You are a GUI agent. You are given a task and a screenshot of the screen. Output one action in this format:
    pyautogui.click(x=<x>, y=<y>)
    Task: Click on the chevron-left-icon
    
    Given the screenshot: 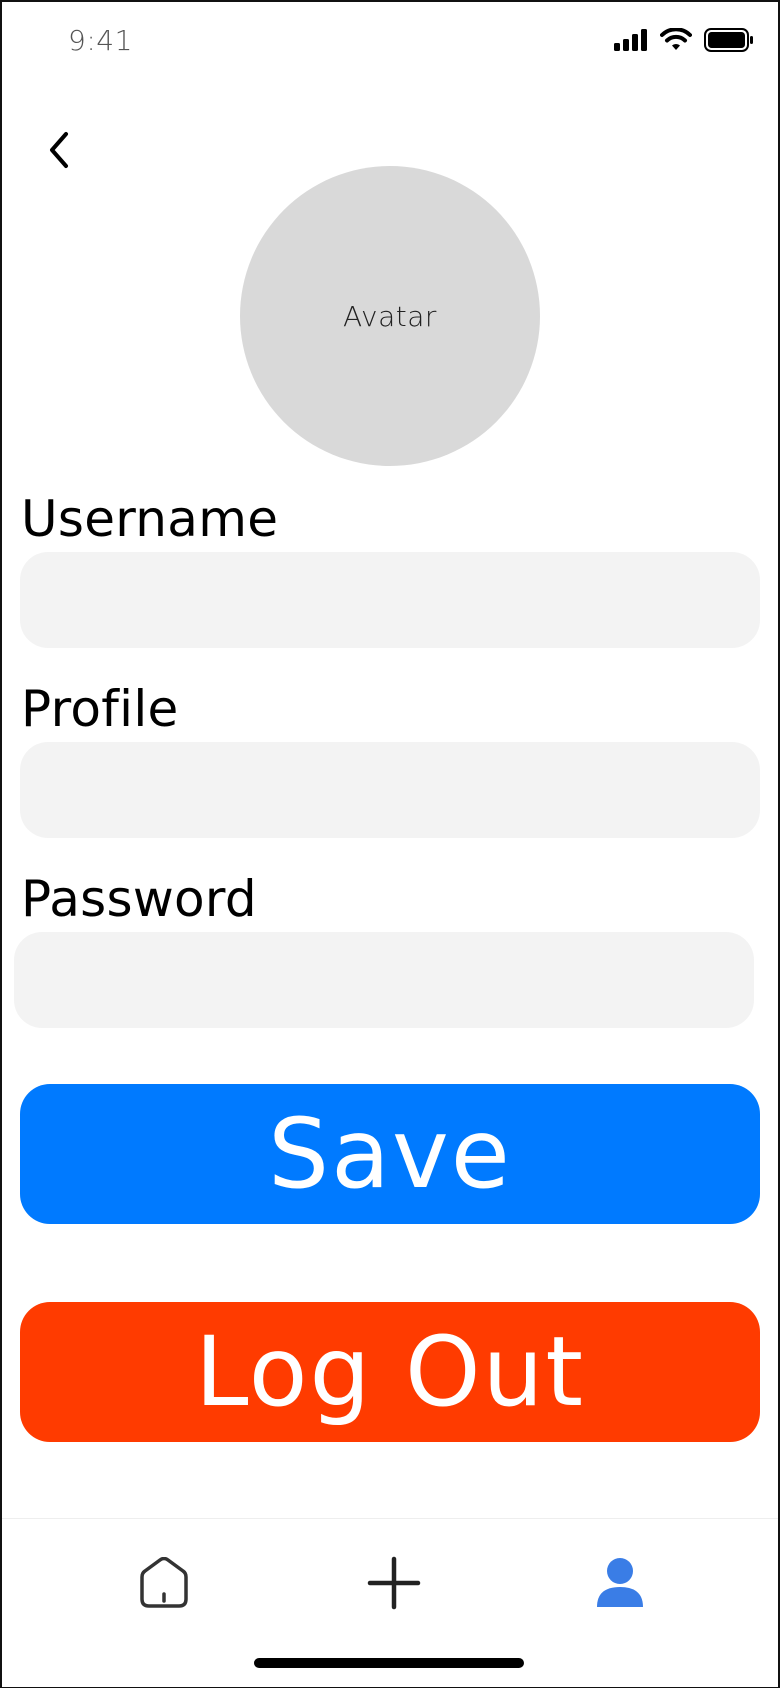 What is the action you would take?
    pyautogui.click(x=59, y=150)
    